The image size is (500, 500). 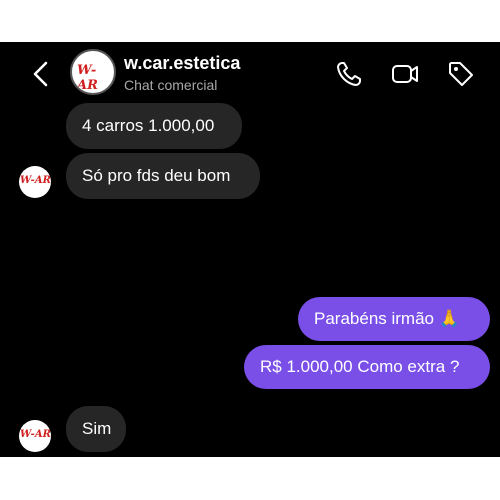 I want to click on message-incoming: 4 carros 1.000,00, so click(x=154, y=126).